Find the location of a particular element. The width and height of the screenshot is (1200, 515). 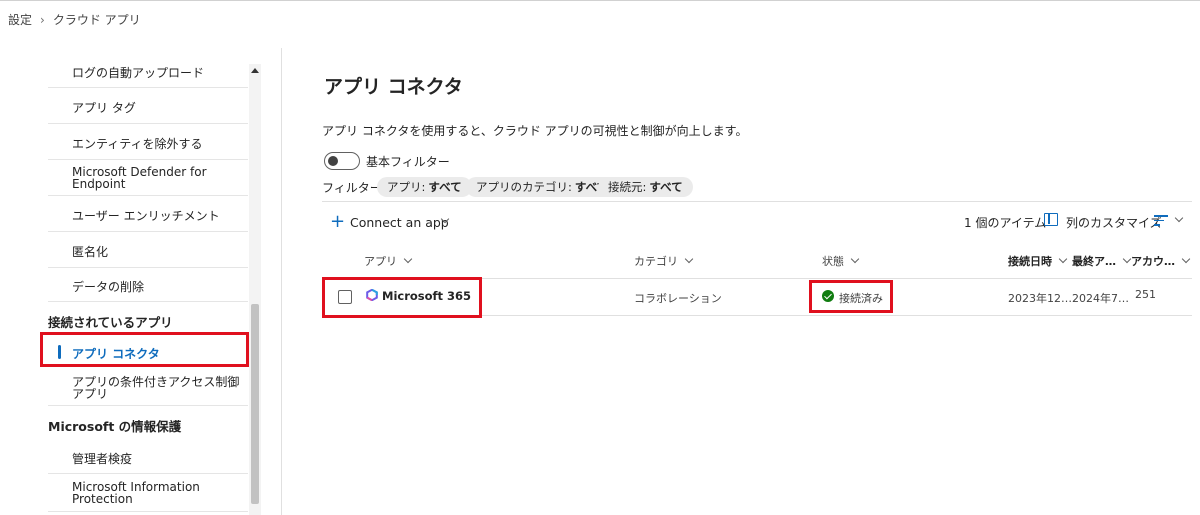

sidebar-item-data-deletion: データの削除 is located at coordinates (148, 285).